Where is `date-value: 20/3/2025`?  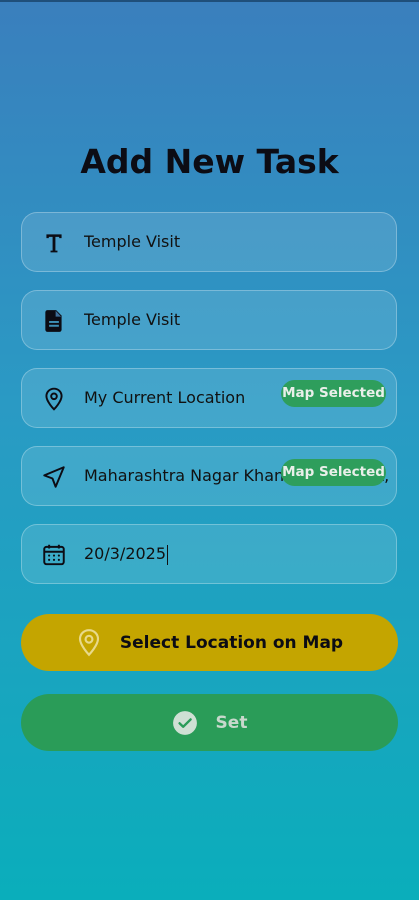 date-value: 20/3/2025 is located at coordinates (125, 553).